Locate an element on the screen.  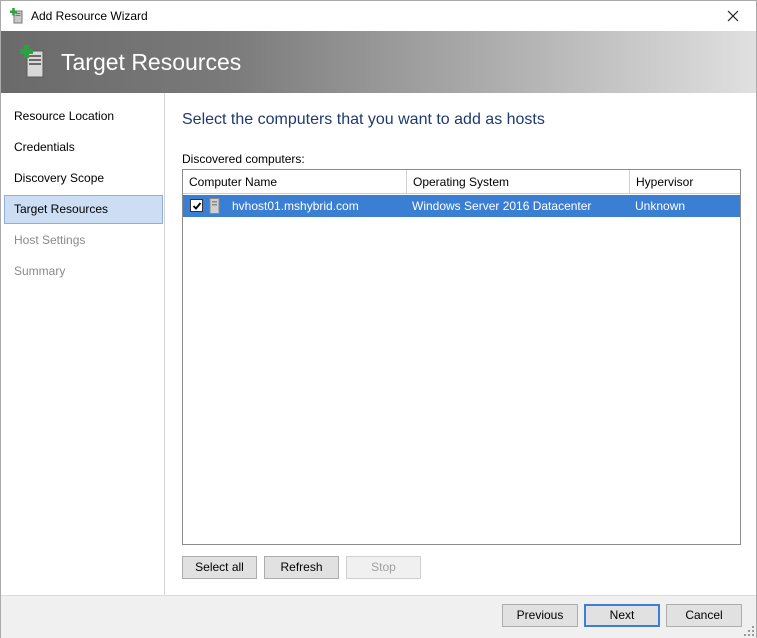
title-bar: Add Resource Wizard is located at coordinates (378, 15).